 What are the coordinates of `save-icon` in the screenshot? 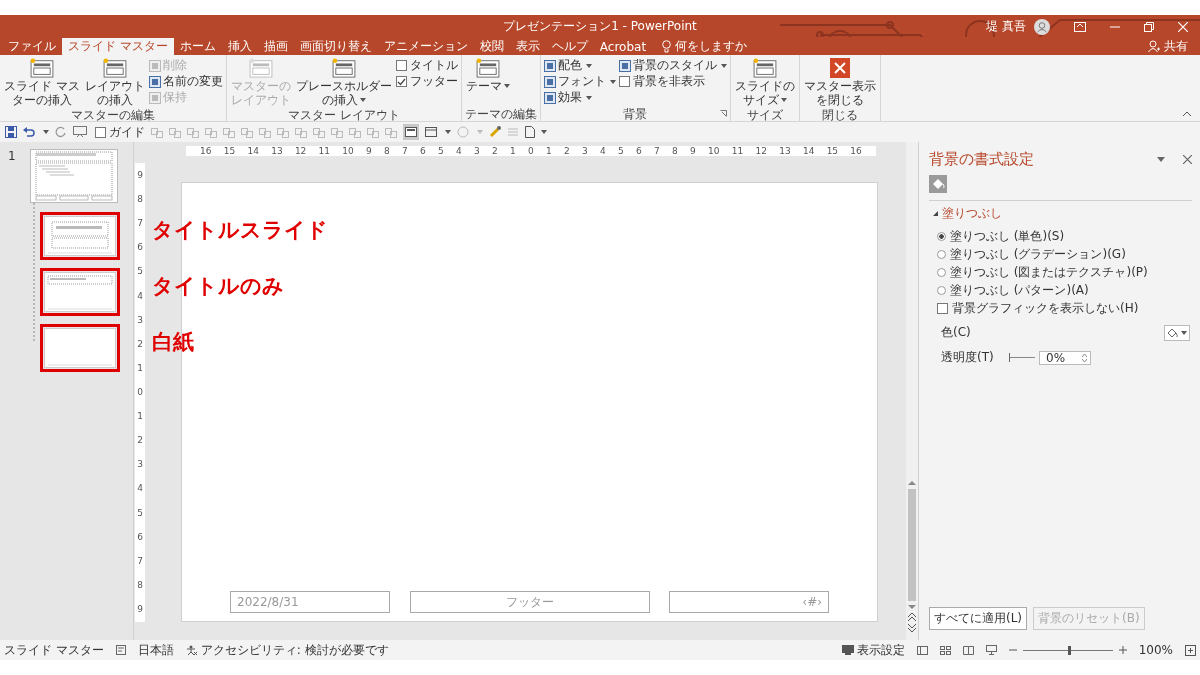 It's located at (11, 132).